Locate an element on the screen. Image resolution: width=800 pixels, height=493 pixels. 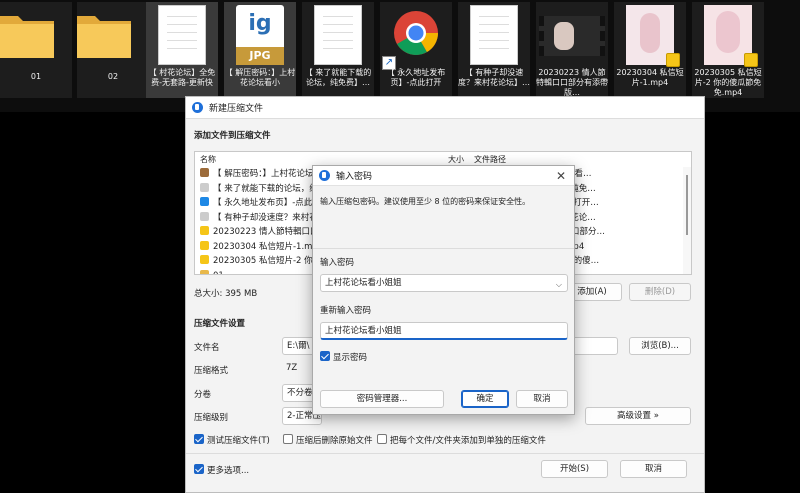
file-video: 20230304 私信短片-1.mp4 is located at coordinates (650, 50).